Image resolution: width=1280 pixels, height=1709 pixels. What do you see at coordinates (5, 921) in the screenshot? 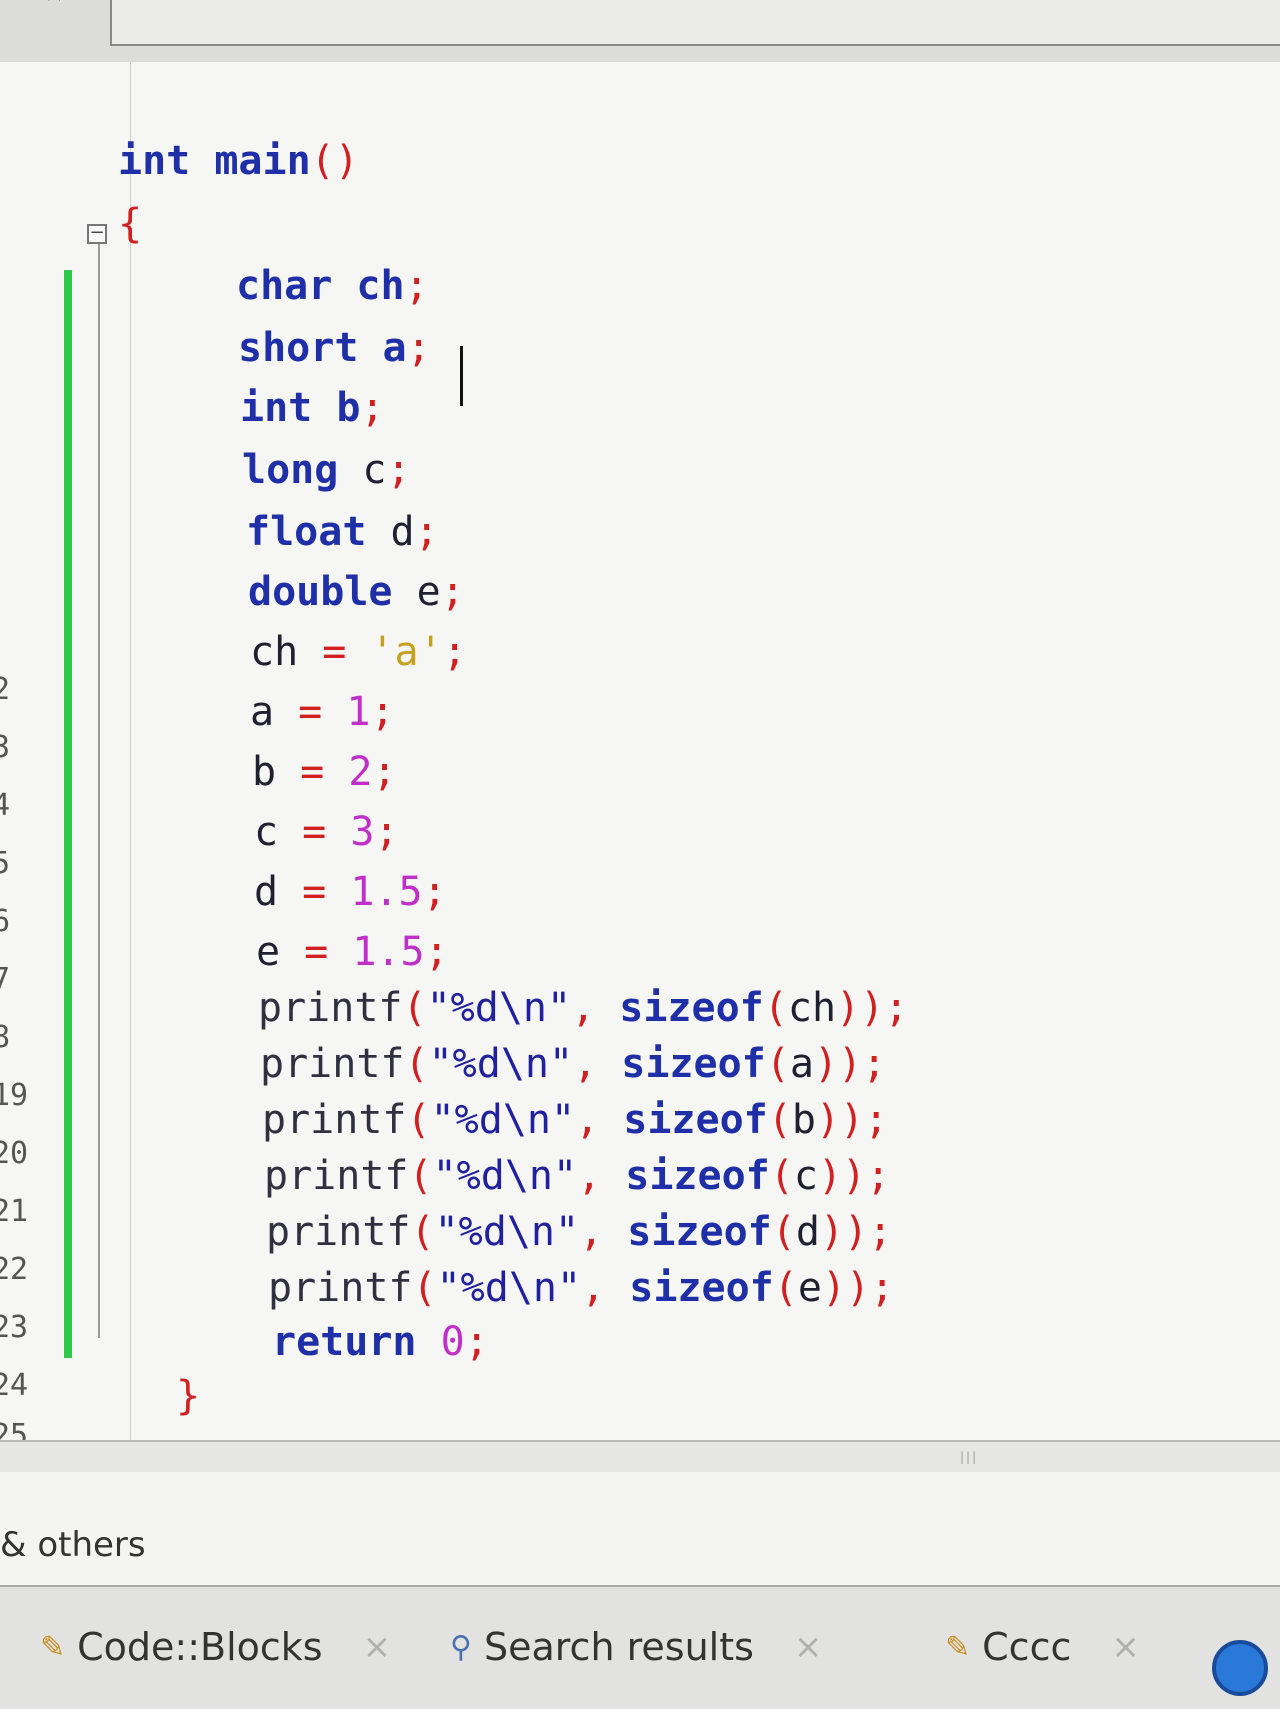
I see `line-number: 6` at bounding box center [5, 921].